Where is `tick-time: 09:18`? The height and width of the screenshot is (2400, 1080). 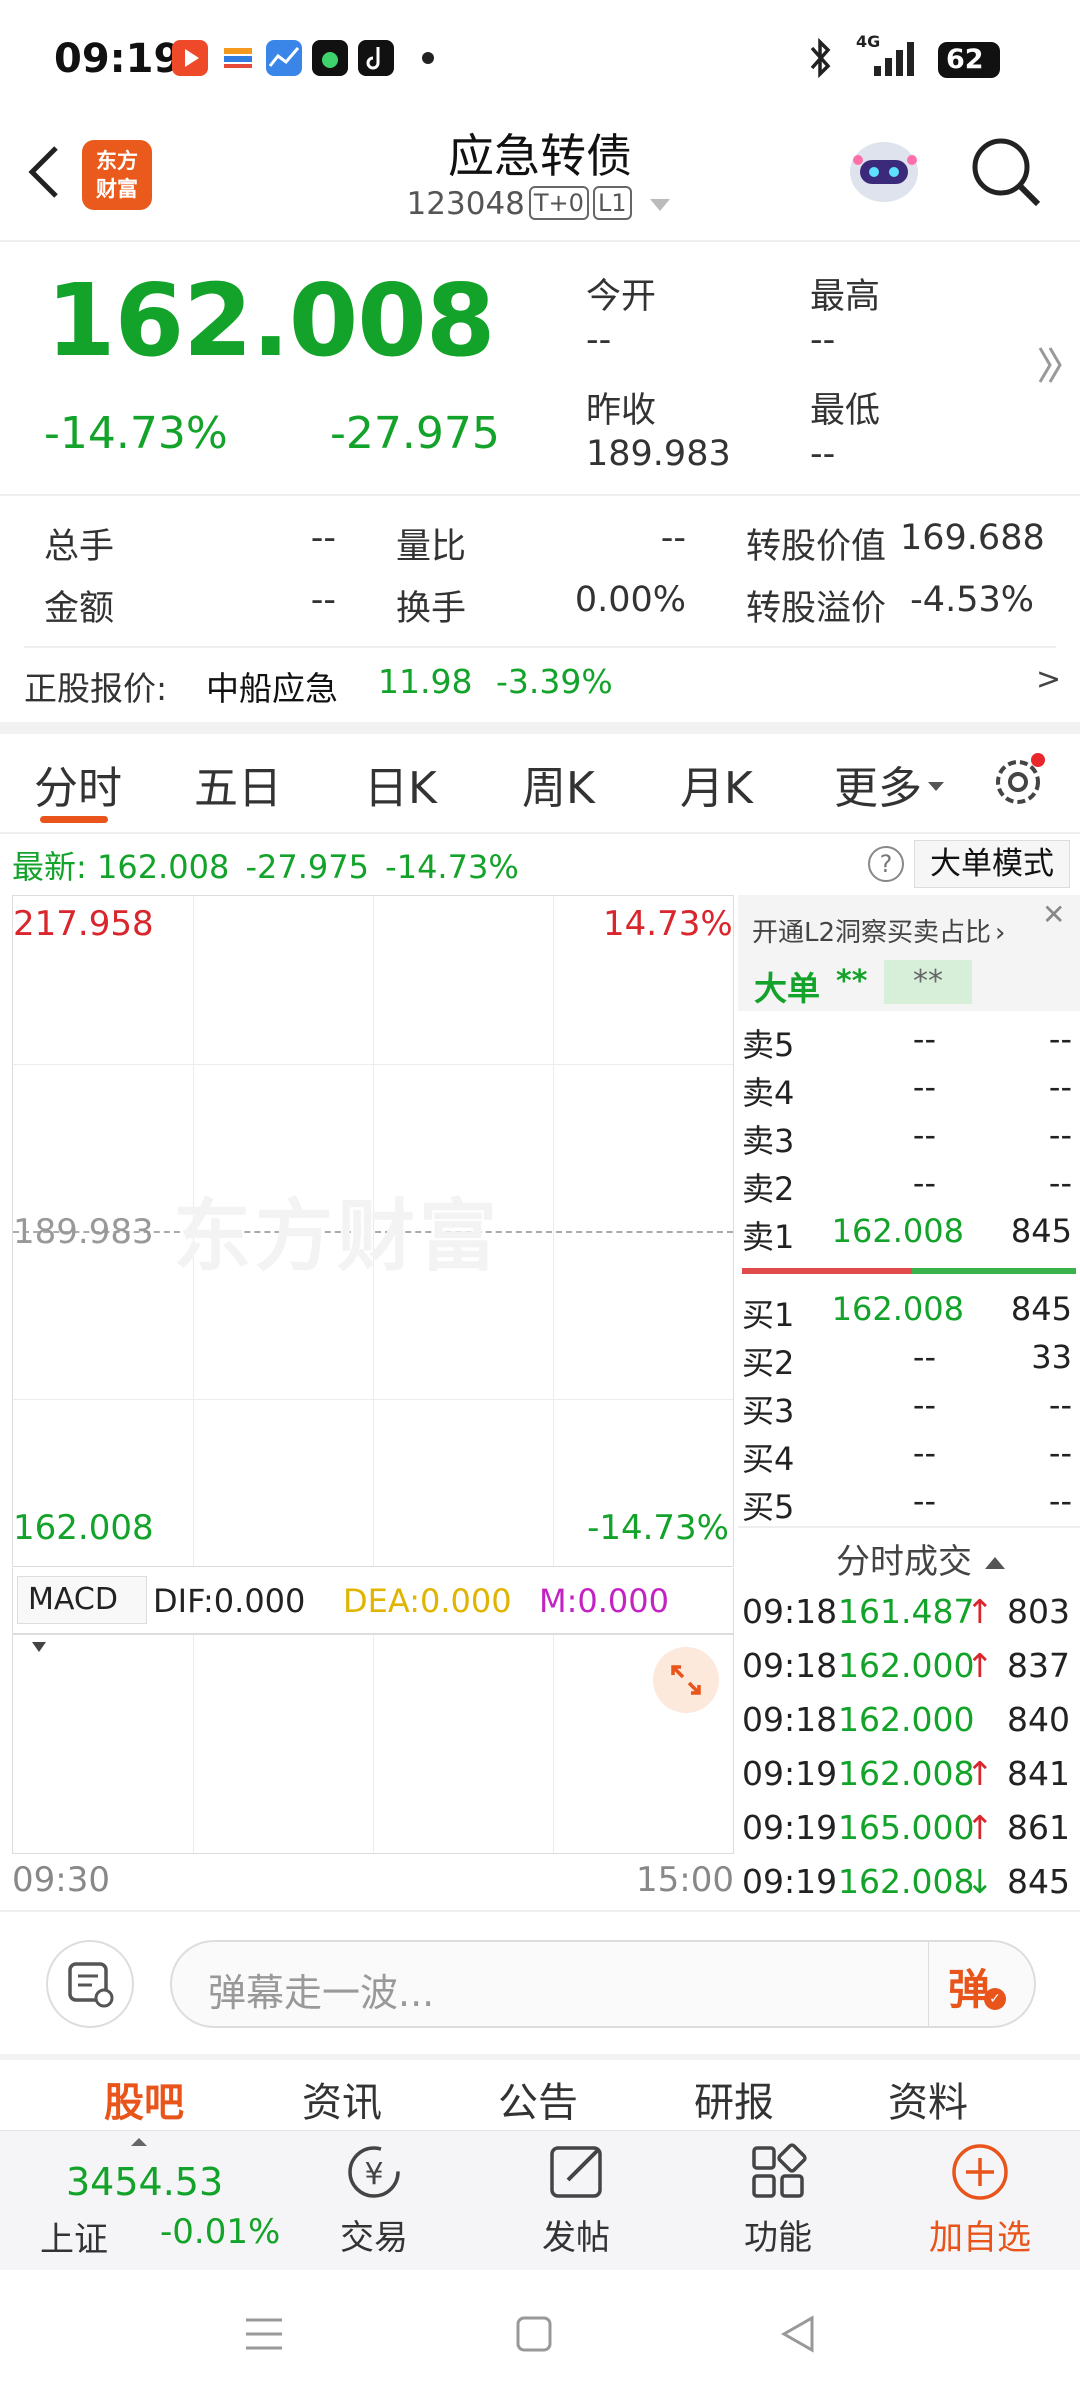
tick-time: 09:18 is located at coordinates (790, 1665).